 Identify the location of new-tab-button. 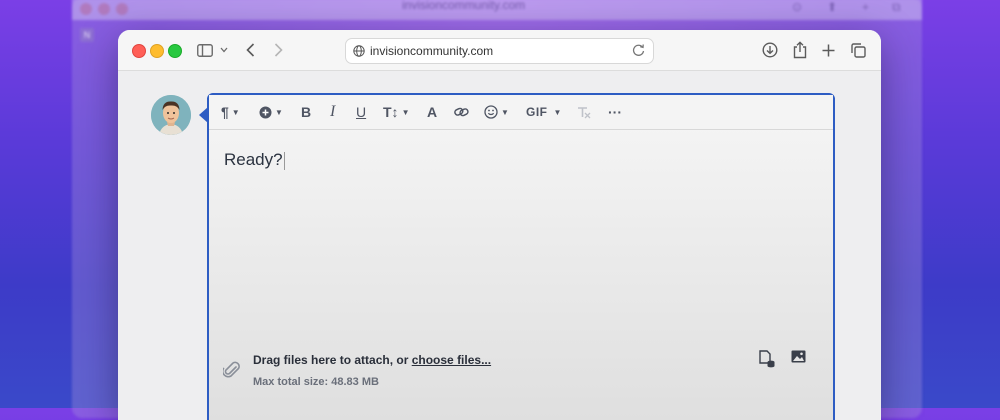
(828, 50).